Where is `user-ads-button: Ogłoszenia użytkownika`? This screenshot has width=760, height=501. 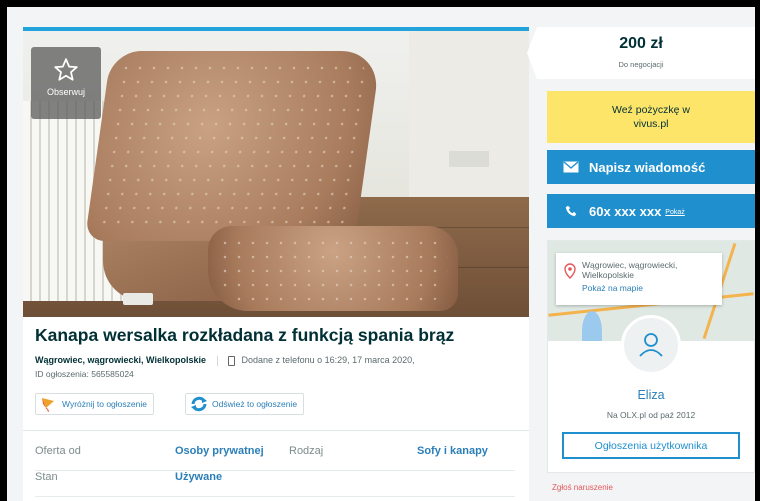 user-ads-button: Ogłoszenia użytkownika is located at coordinates (651, 445).